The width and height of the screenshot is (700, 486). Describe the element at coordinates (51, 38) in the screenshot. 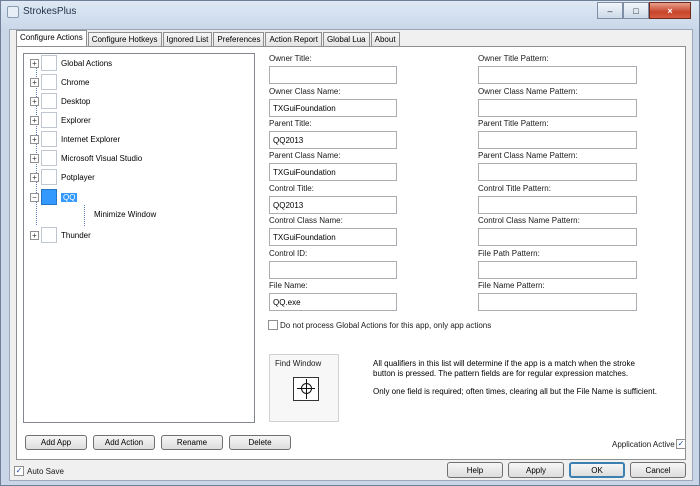

I see `tab-configure-actions: Configure Actions` at that location.